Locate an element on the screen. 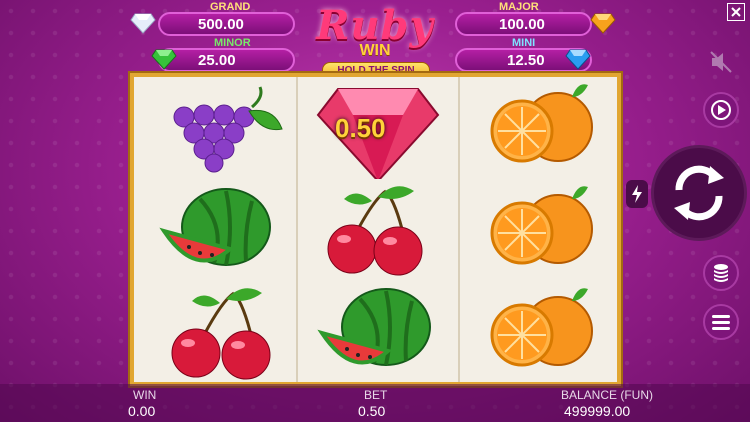 The height and width of the screenshot is (422, 750). bet-coins-icon is located at coordinates (721, 273).